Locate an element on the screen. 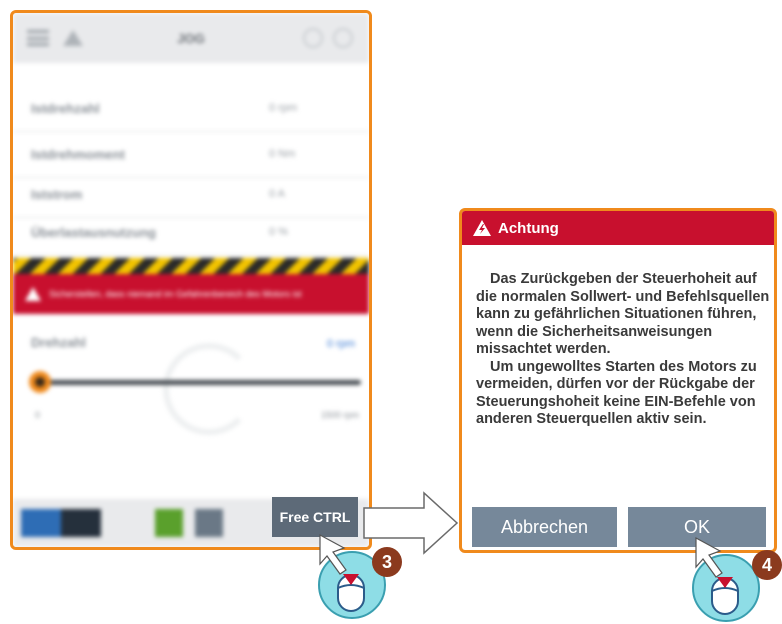 The image size is (782, 624). hand-mode-button is located at coordinates (41, 523).